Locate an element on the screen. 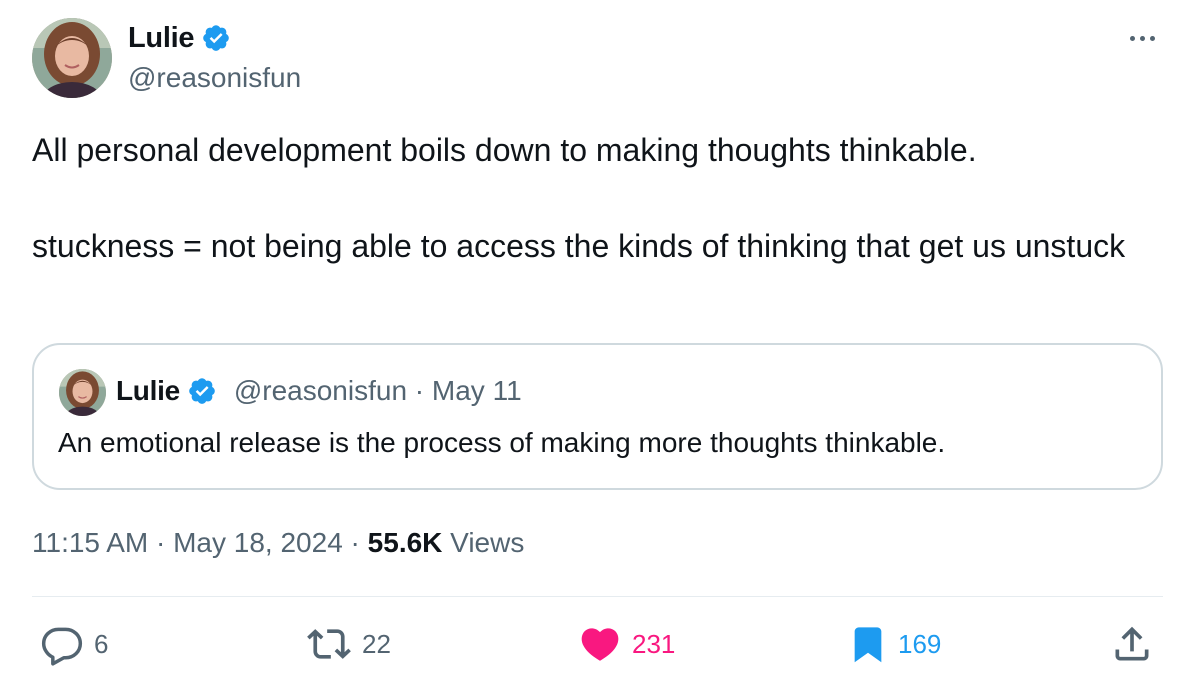 The width and height of the screenshot is (1190, 690). like-button: 231 is located at coordinates (626, 644).